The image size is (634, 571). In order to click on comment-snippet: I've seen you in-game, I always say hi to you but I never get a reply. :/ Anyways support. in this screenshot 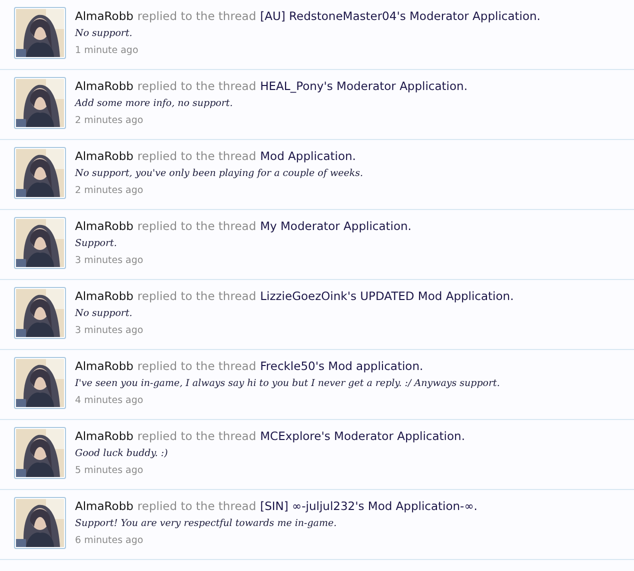, I will do `click(287, 383)`.